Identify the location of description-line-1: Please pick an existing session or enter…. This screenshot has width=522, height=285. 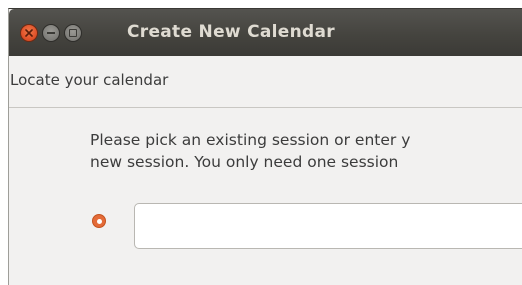
(250, 140).